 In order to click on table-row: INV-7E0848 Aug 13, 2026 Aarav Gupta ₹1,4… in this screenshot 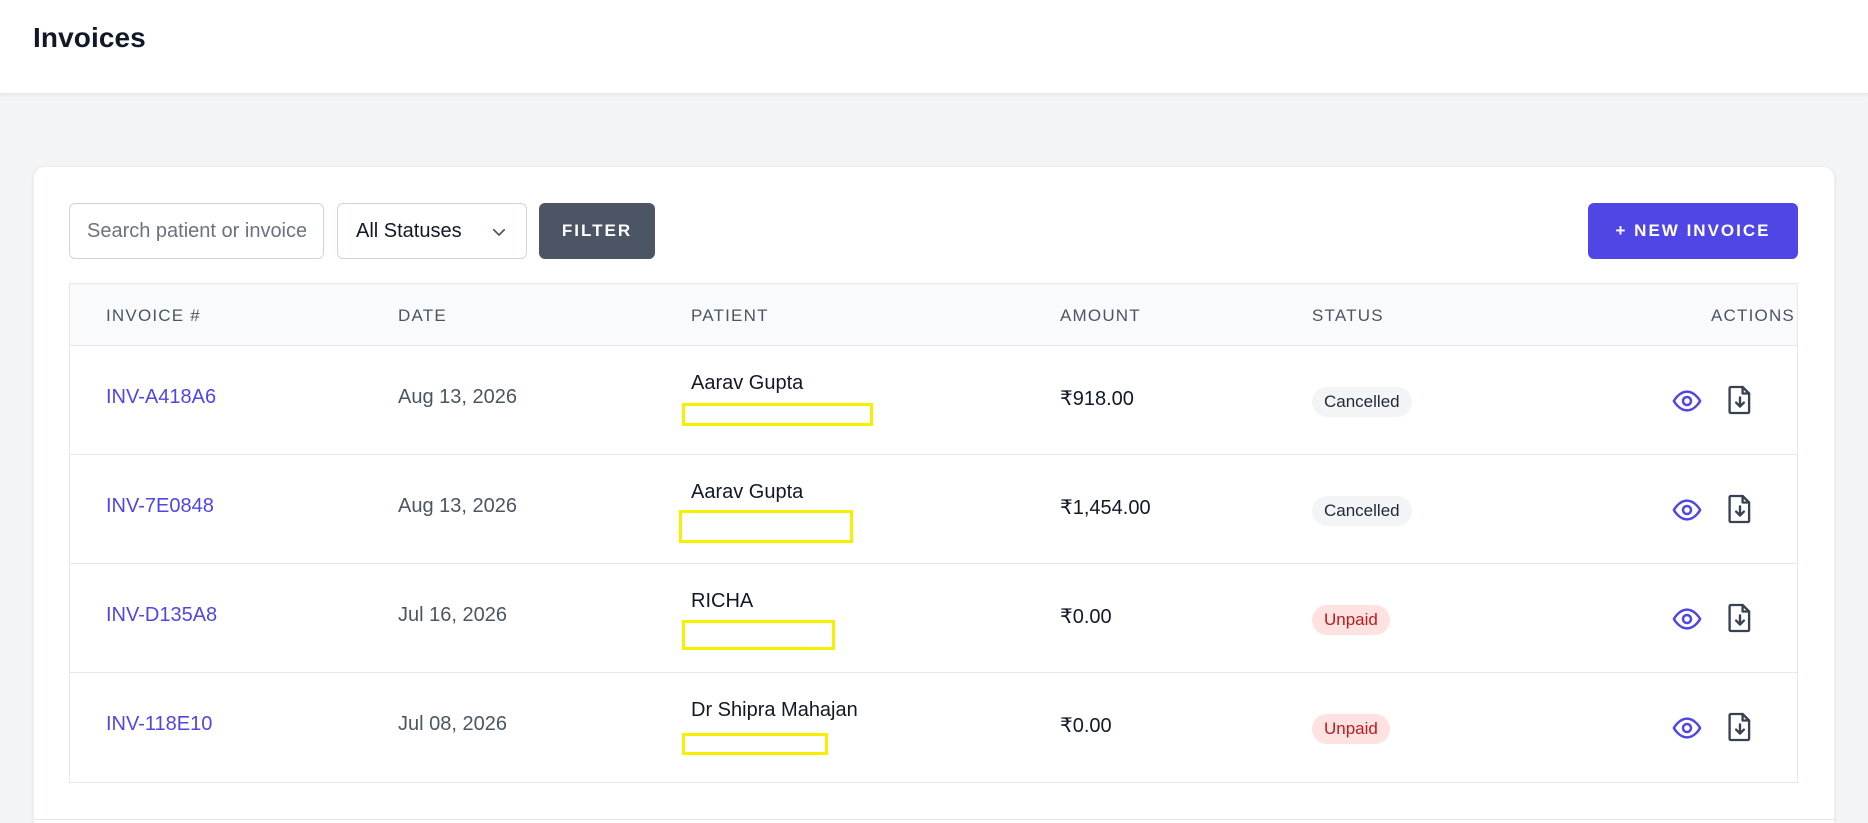, I will do `click(933, 509)`.